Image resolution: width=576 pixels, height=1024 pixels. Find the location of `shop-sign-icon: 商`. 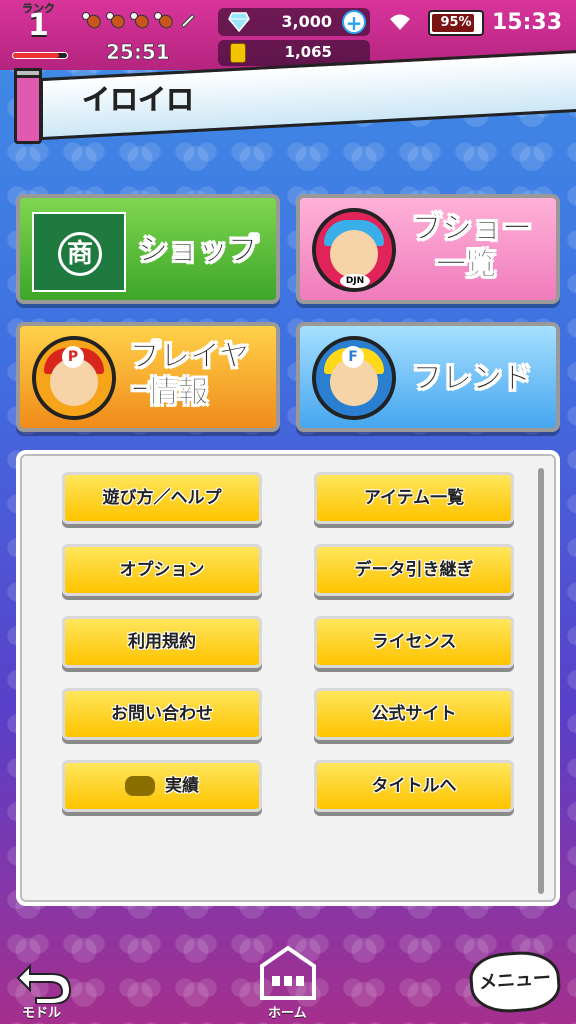

shop-sign-icon: 商 is located at coordinates (79, 252).